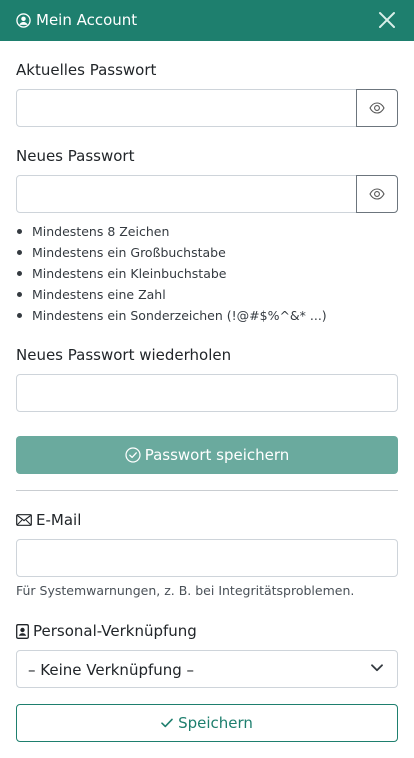  I want to click on save-password-label: Passwort speichern, so click(217, 455).